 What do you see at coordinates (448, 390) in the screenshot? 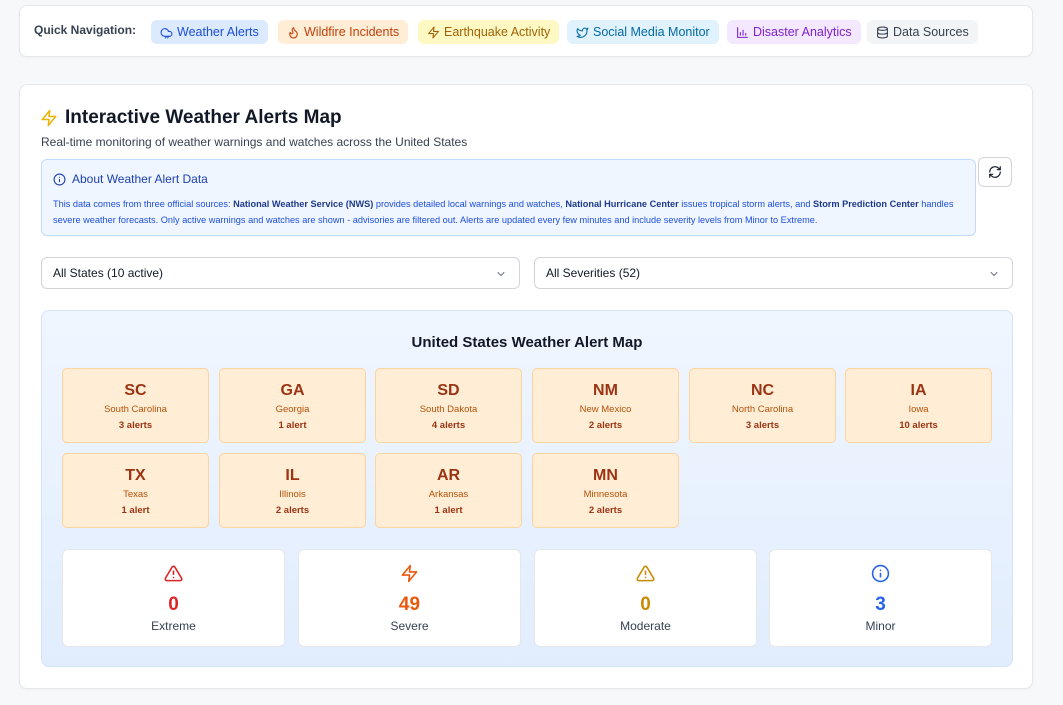
I see `state-code: SD` at bounding box center [448, 390].